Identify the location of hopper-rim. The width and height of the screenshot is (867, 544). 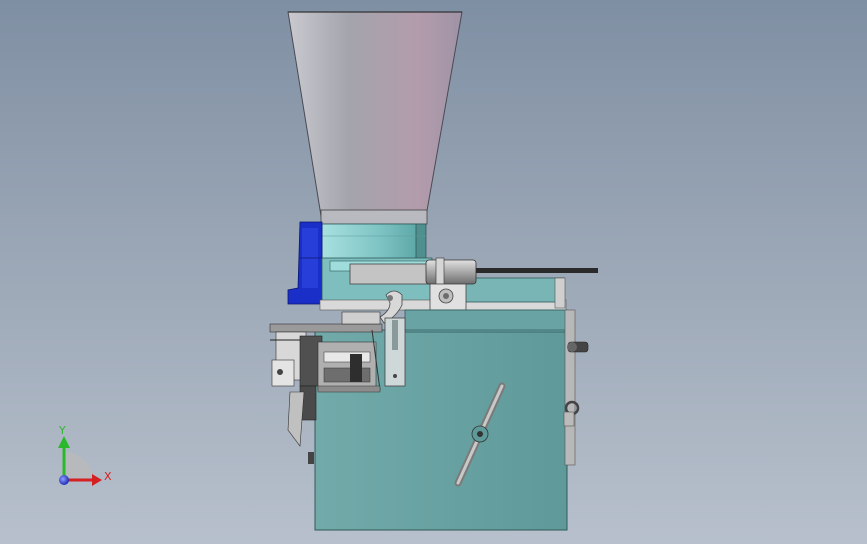
(374, 217).